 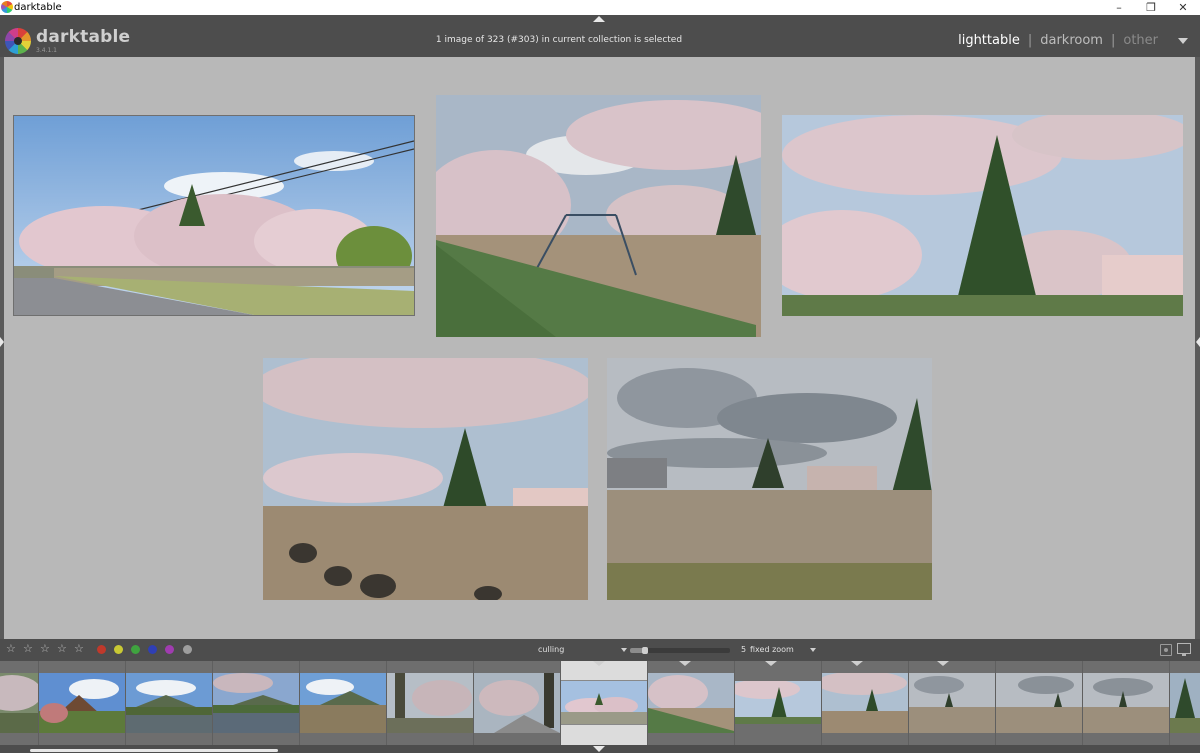 What do you see at coordinates (1151, 7) in the screenshot?
I see `maximize-button: ❐` at bounding box center [1151, 7].